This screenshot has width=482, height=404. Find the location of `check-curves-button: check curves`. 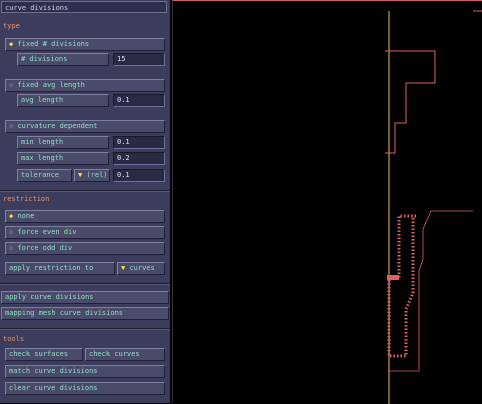

check-curves-button: check curves is located at coordinates (125, 354).